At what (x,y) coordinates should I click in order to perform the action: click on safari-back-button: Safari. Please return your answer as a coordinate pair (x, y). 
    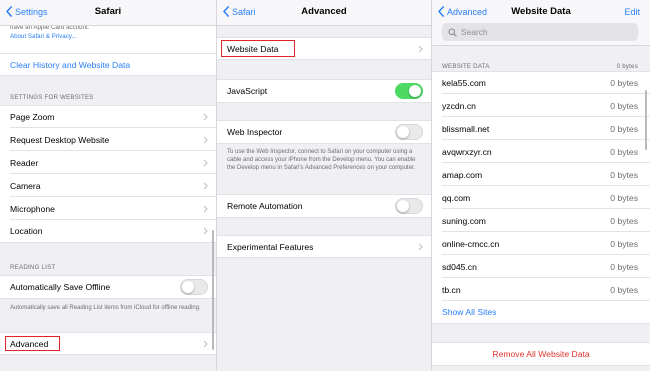
    Looking at the image, I should click on (239, 11).